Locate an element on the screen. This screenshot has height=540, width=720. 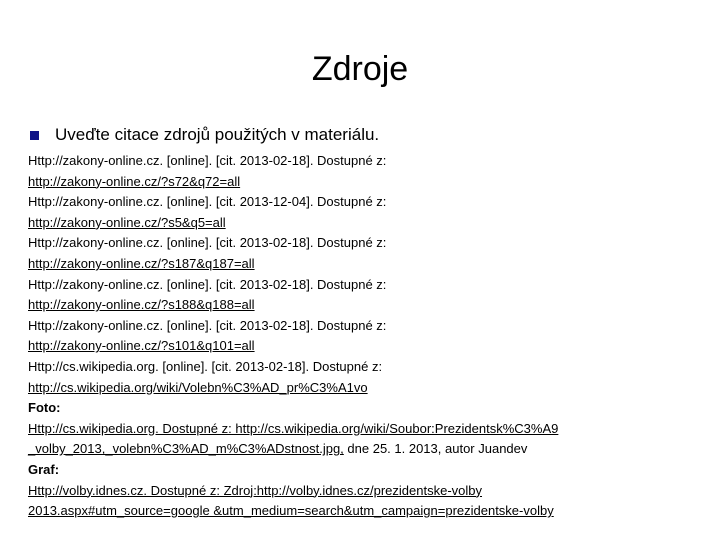
foto-attribution: dne 25. 1. 2013, autor Juandev is located at coordinates (435, 449).